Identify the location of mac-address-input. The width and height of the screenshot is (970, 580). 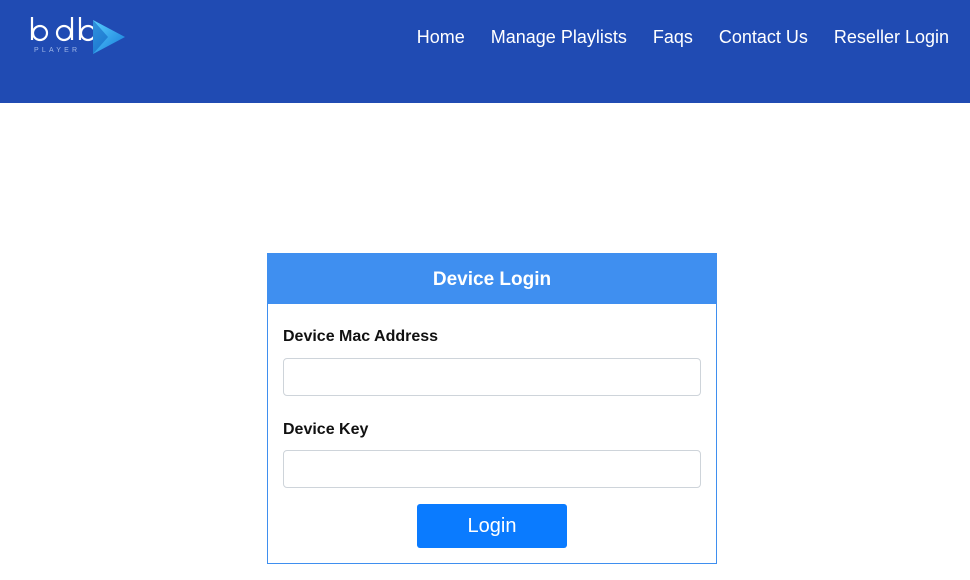
(492, 377).